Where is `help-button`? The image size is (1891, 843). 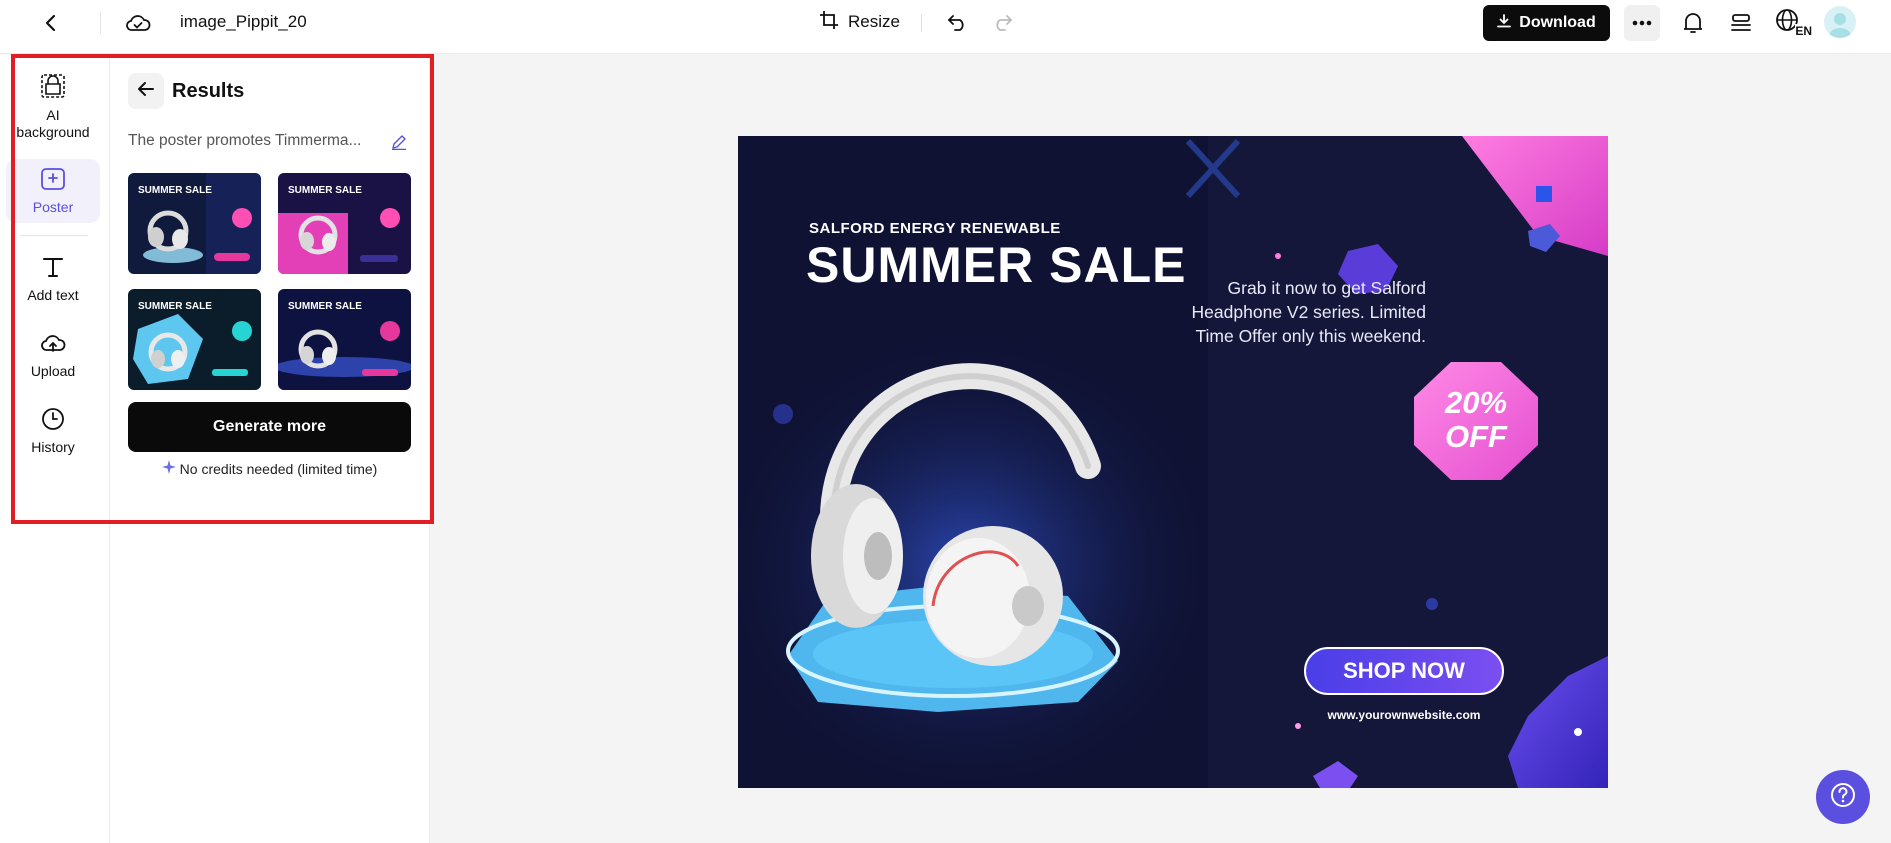
help-button is located at coordinates (1843, 797).